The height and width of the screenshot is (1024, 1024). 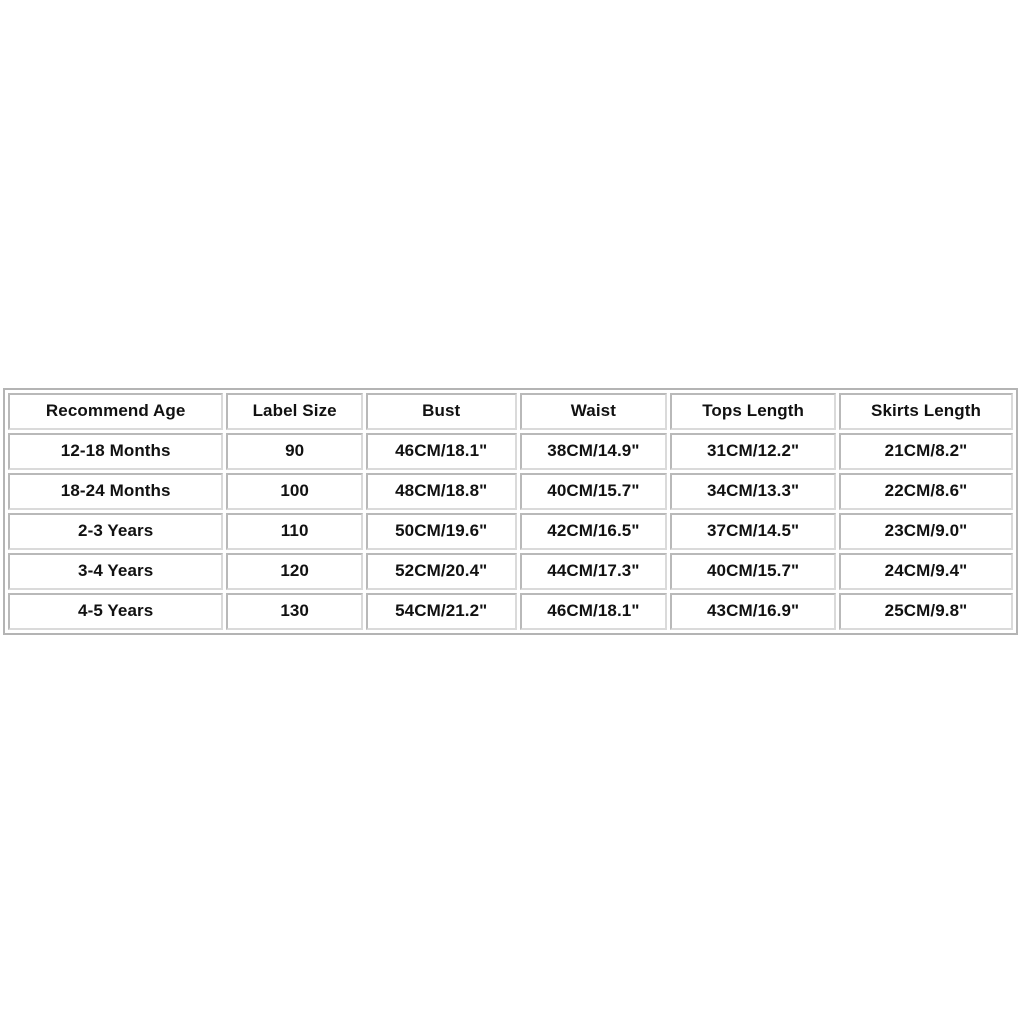 What do you see at coordinates (926, 571) in the screenshot?
I see `cell-skirts-length: 24CM/9.4"` at bounding box center [926, 571].